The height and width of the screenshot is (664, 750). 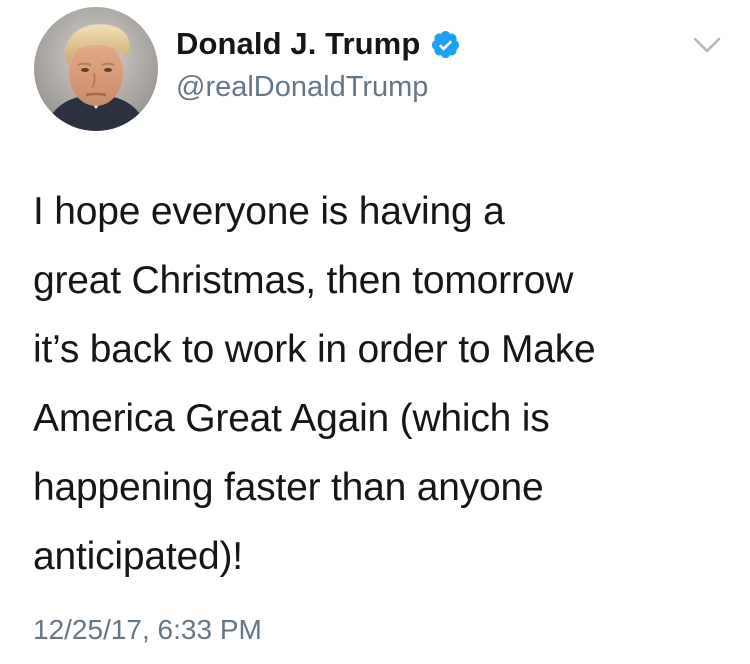 What do you see at coordinates (303, 280) in the screenshot?
I see `tweet-text-line: great Christmas, then tomorrow` at bounding box center [303, 280].